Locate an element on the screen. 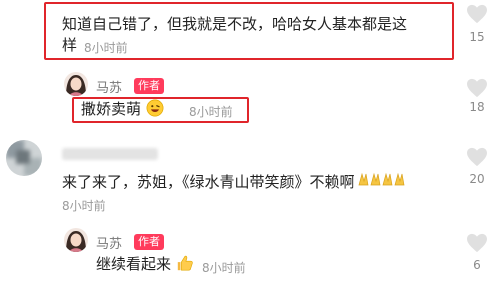 The image size is (500, 282). clapping-hands-icon is located at coordinates (382, 182).